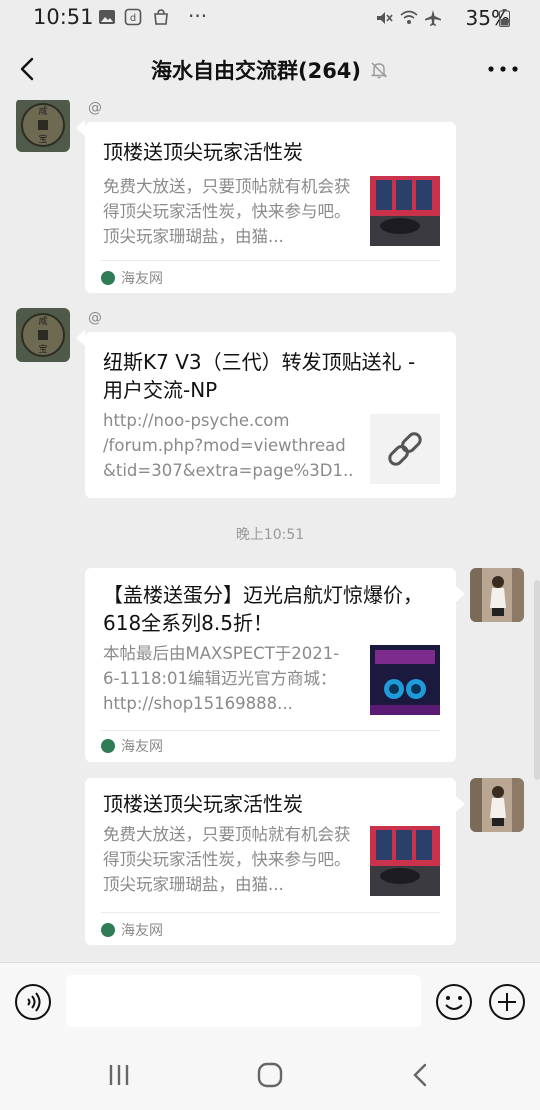 The width and height of the screenshot is (540, 1110). What do you see at coordinates (507, 1002) in the screenshot?
I see `add-attachment-icon` at bounding box center [507, 1002].